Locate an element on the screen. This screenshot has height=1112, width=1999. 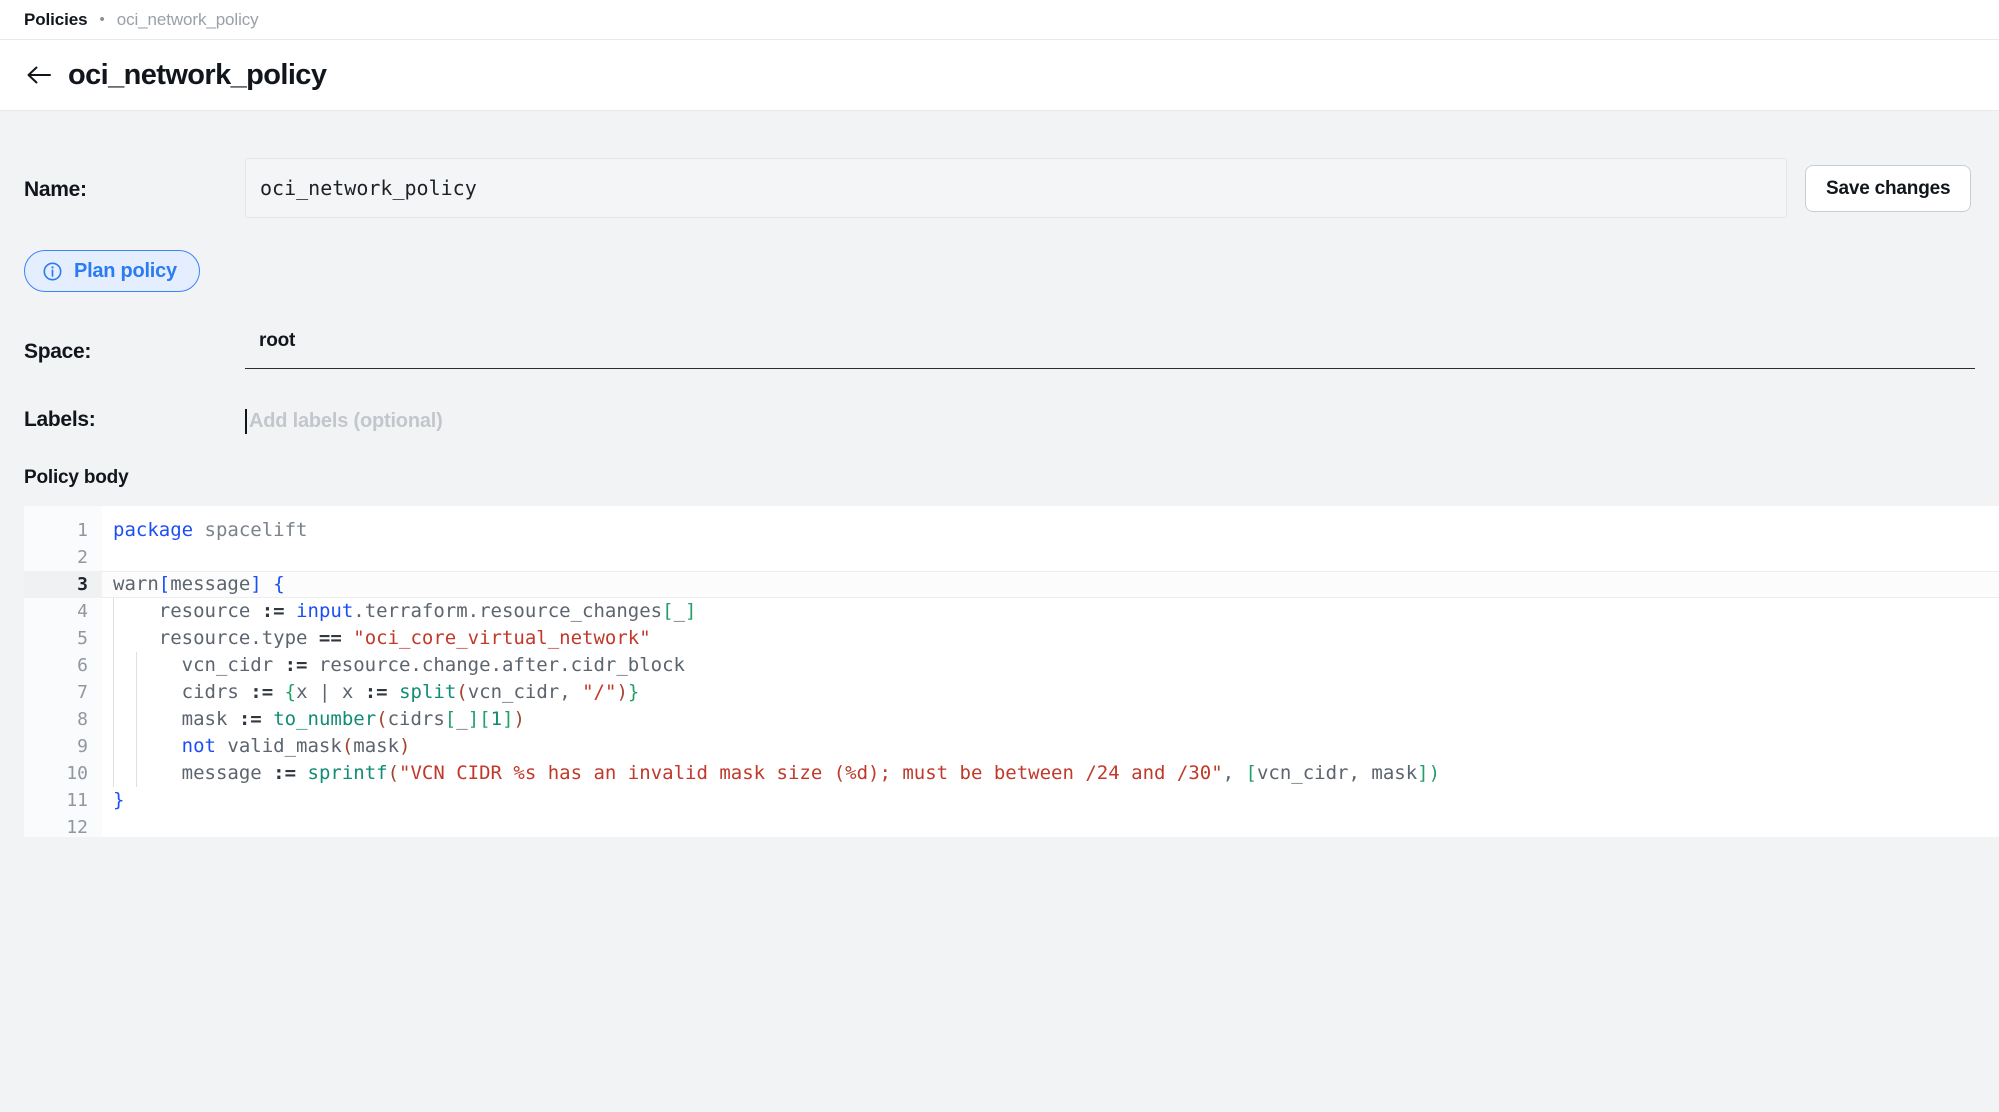
labels-label: Labels: is located at coordinates (60, 419).